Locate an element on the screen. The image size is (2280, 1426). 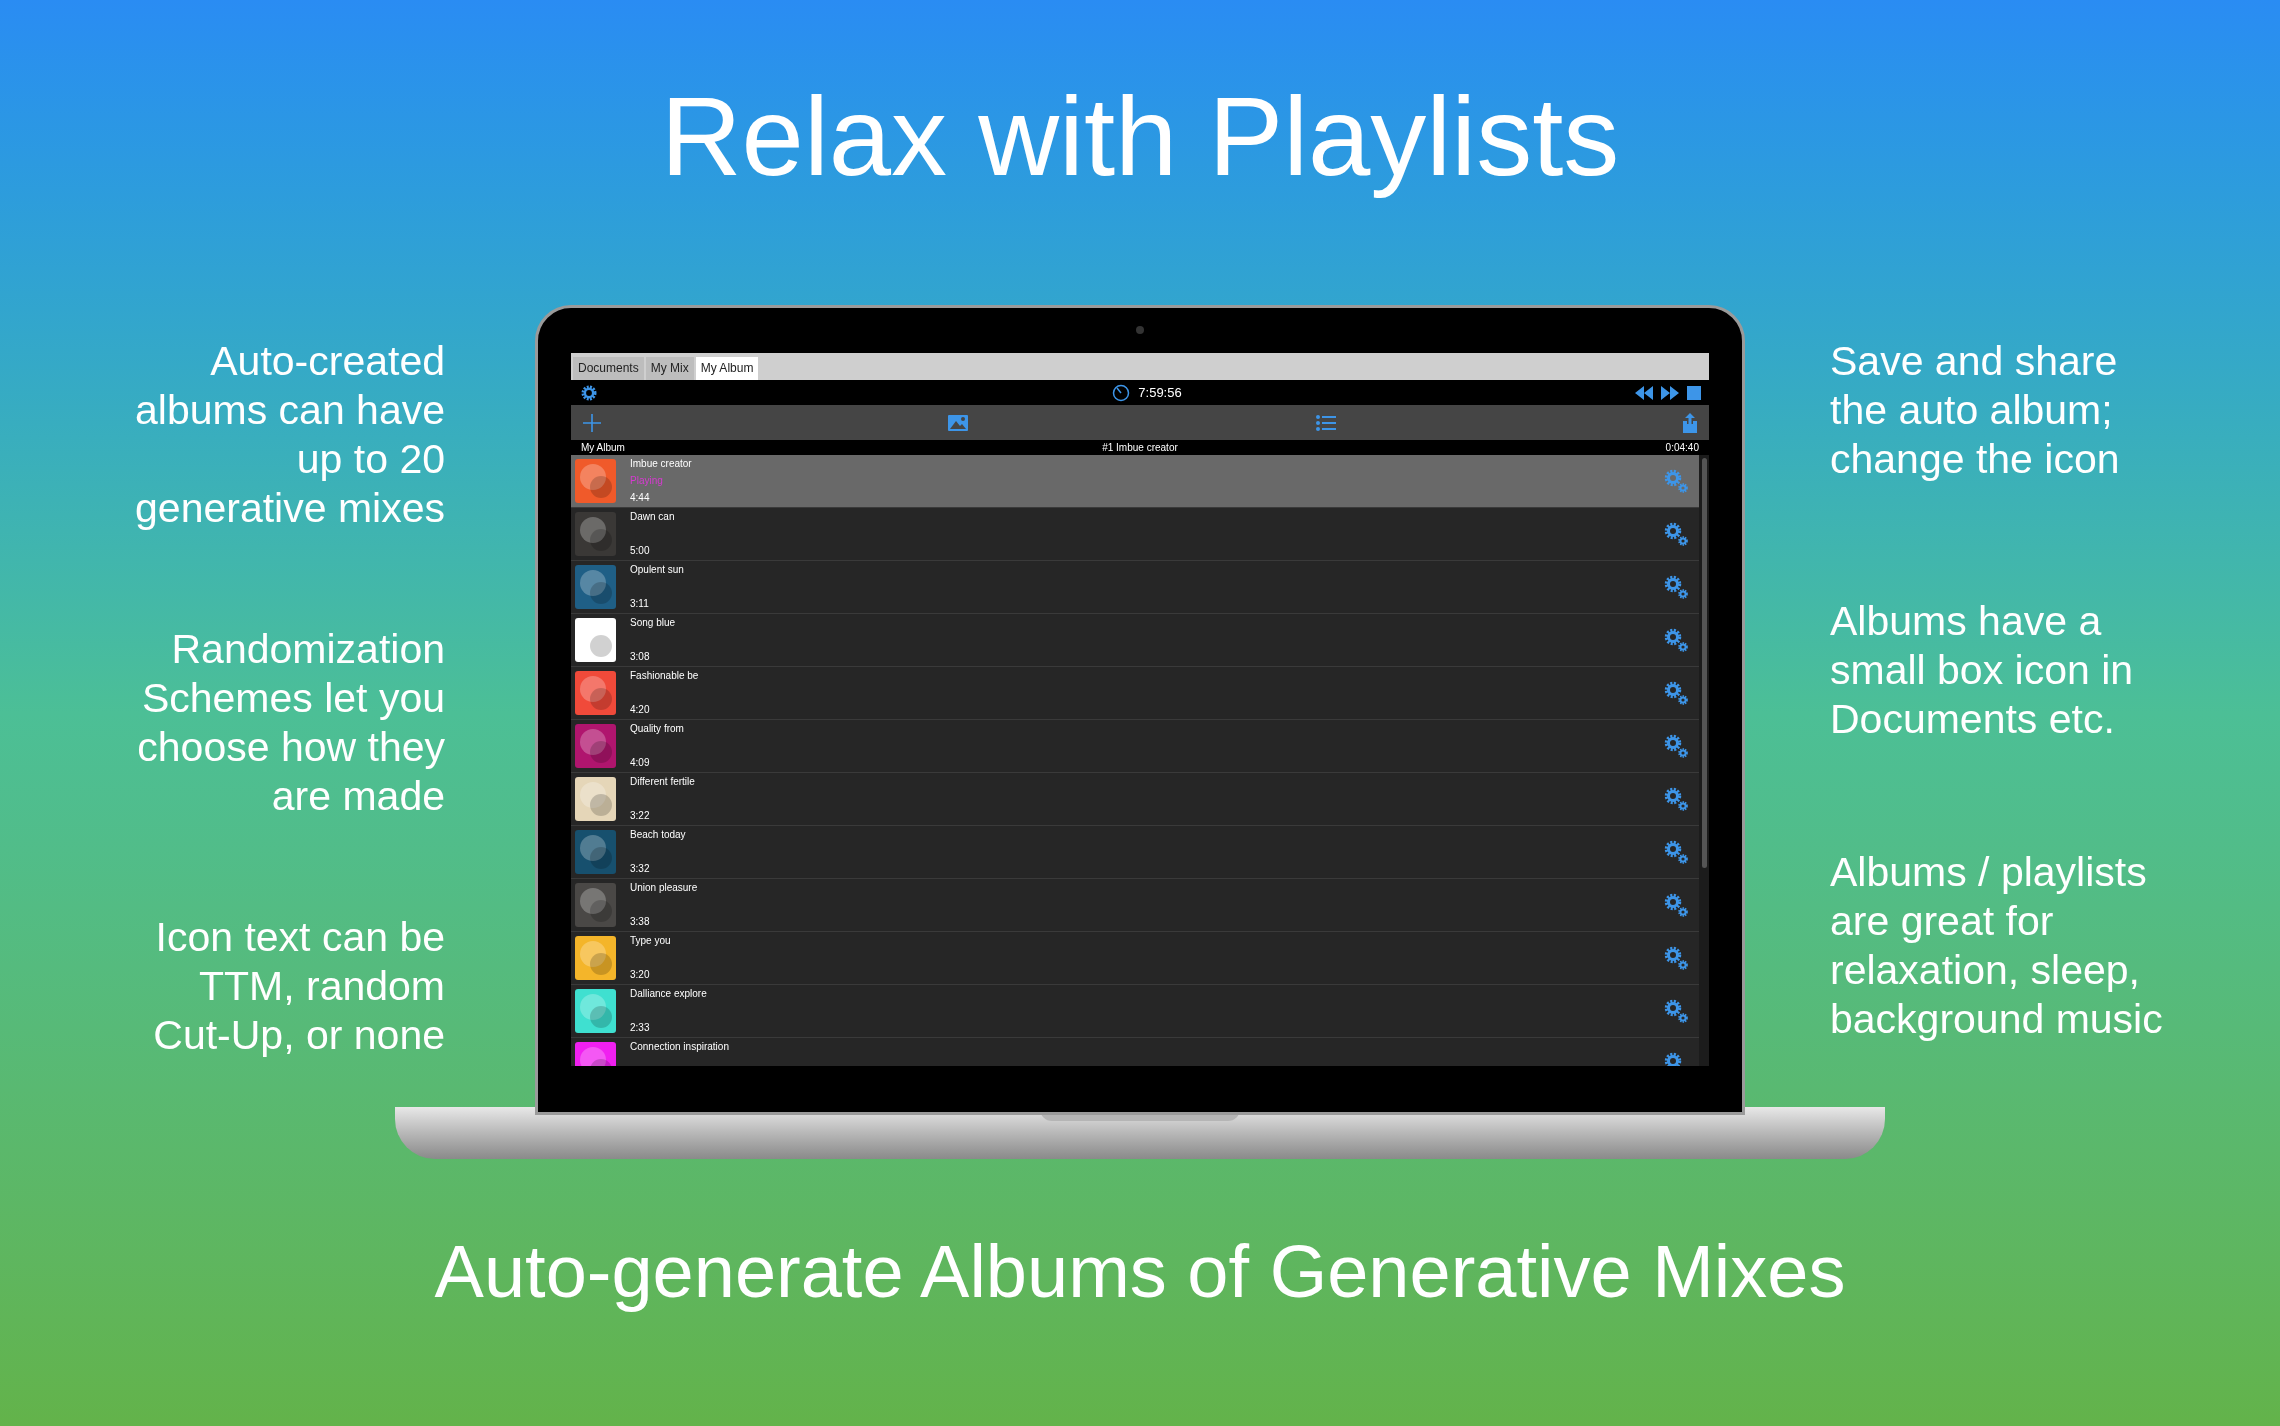
scrollbar is located at coordinates (1704, 760).